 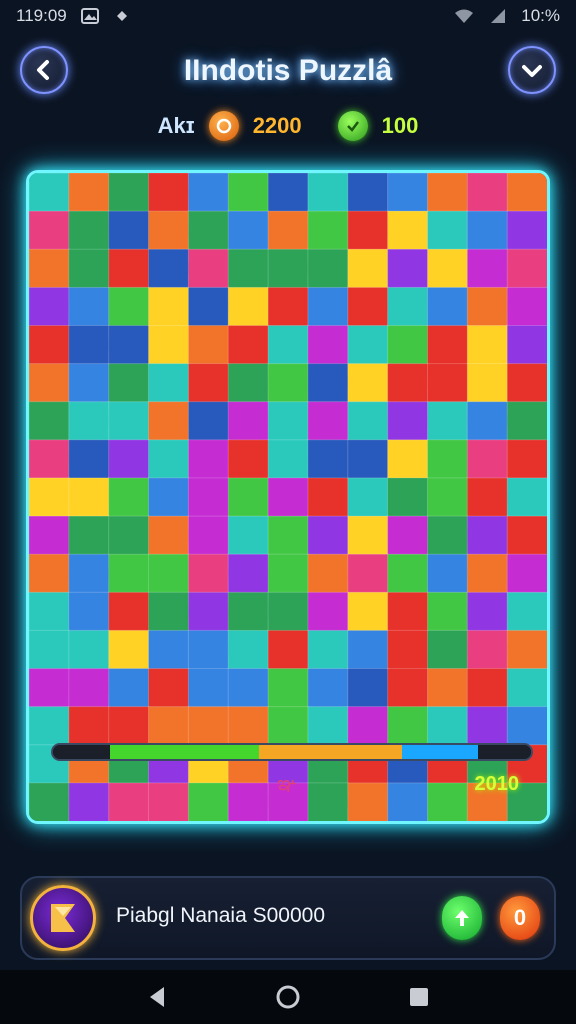 What do you see at coordinates (400, 125) in the screenshot?
I see `gem-count: 100` at bounding box center [400, 125].